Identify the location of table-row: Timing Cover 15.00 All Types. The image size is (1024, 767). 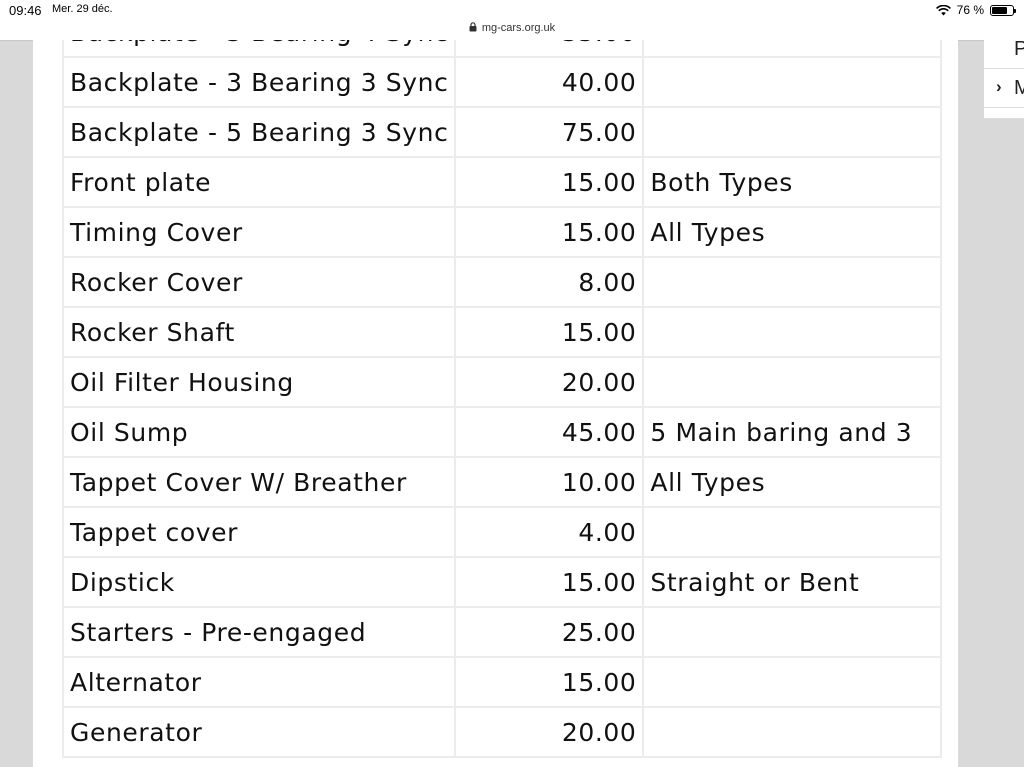
(502, 232).